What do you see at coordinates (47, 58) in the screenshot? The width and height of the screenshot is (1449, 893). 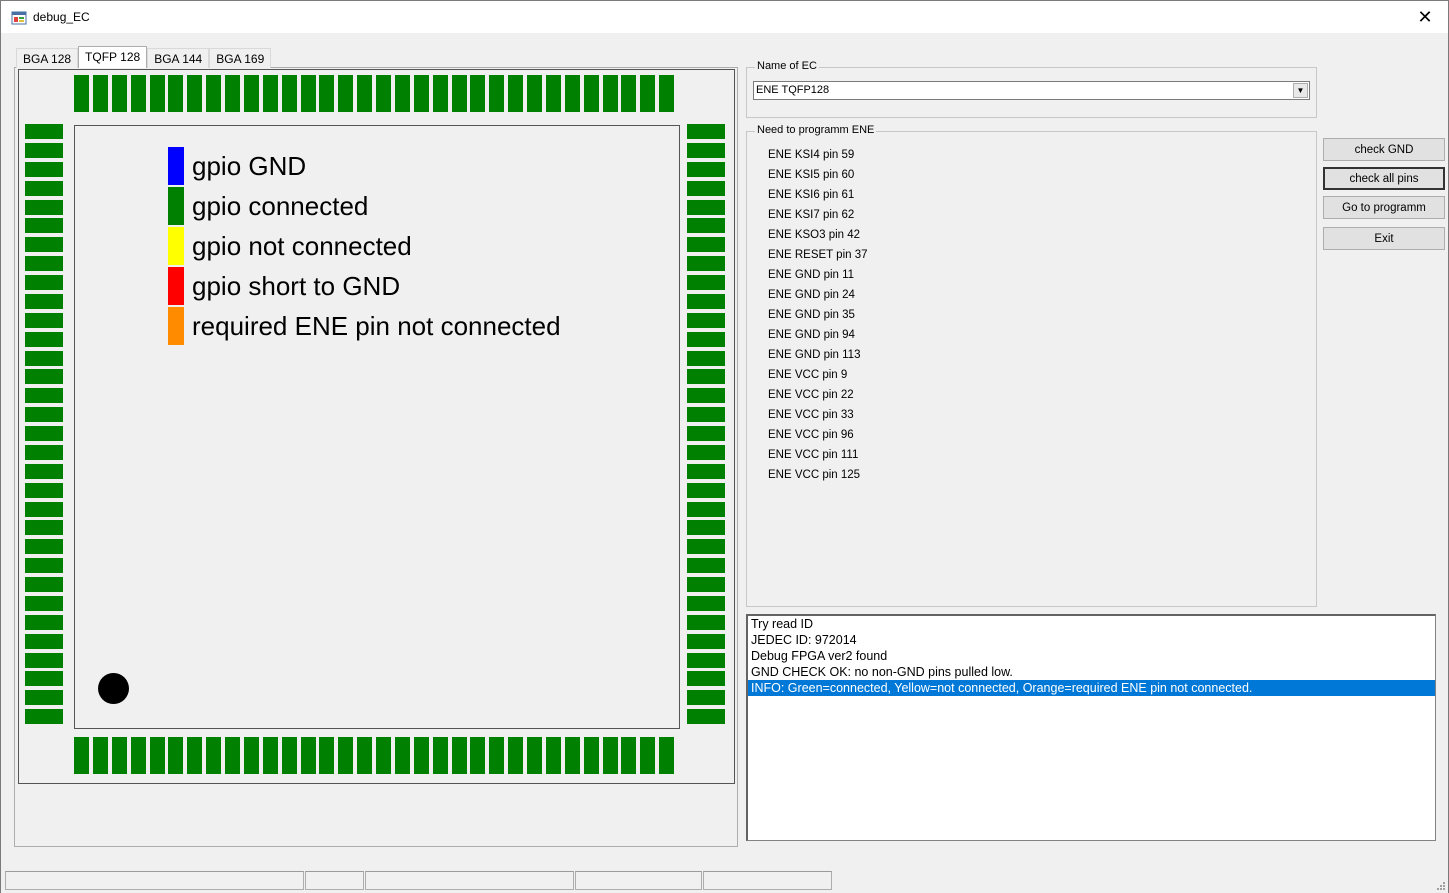 I see `tab-bga-128: BGA 128` at bounding box center [47, 58].